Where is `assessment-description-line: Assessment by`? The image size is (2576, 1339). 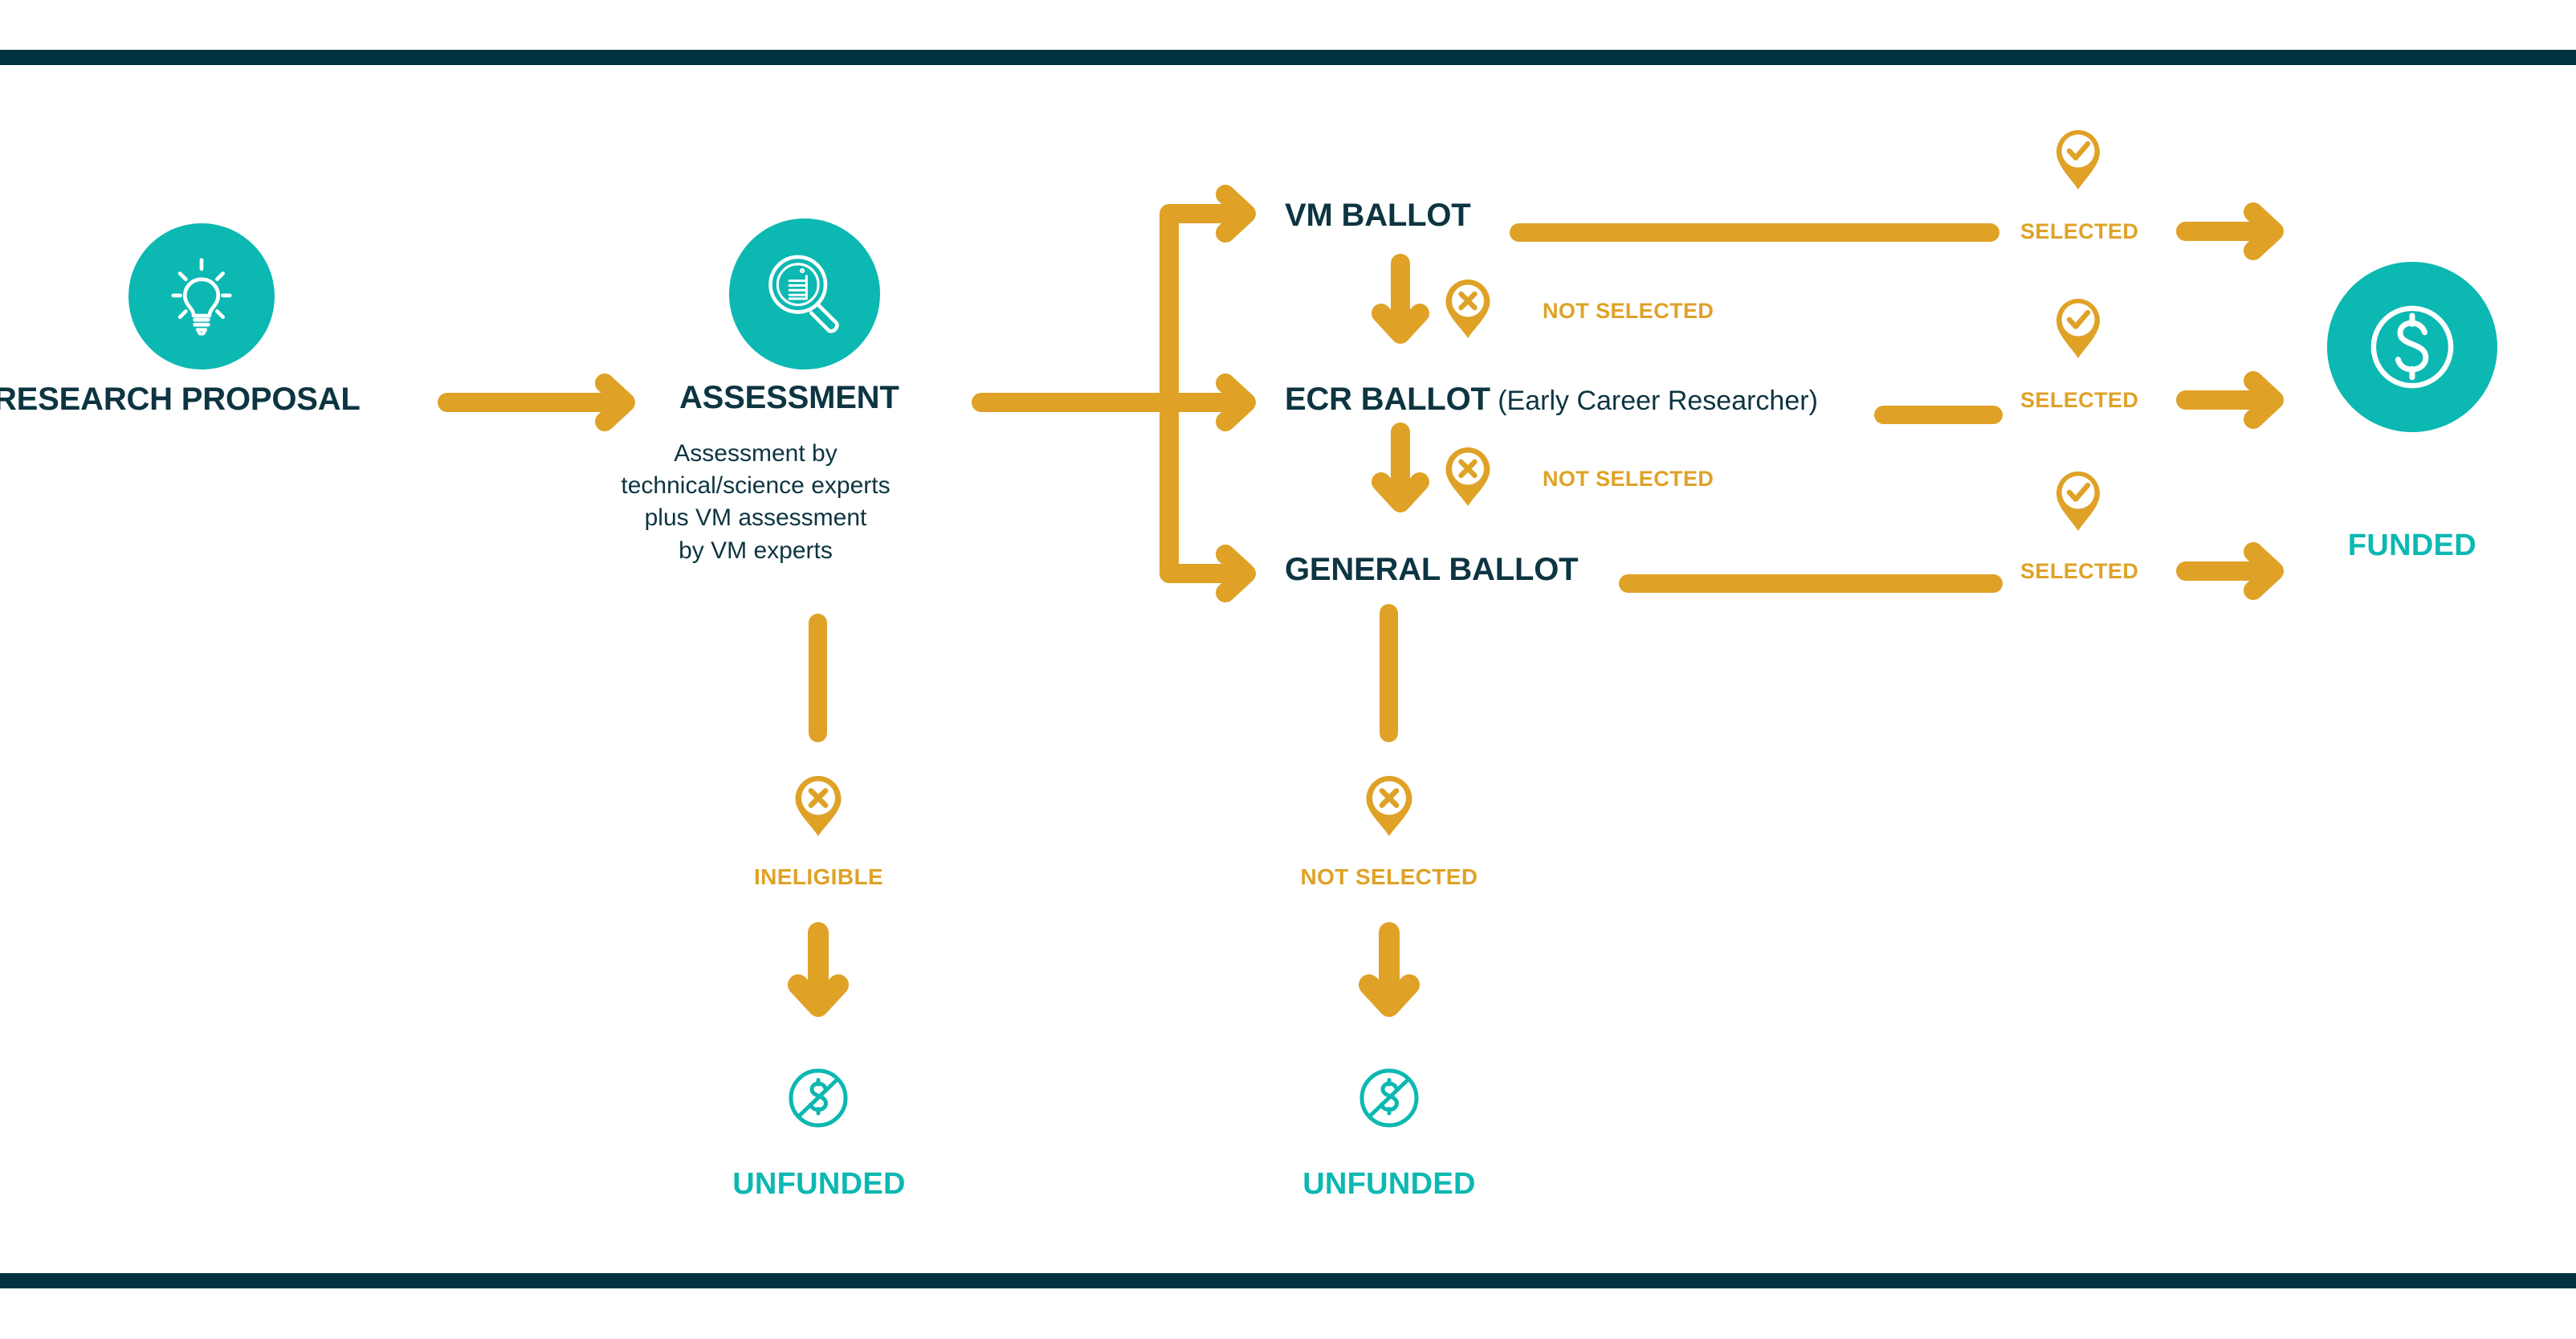 assessment-description-line: Assessment by is located at coordinates (756, 453).